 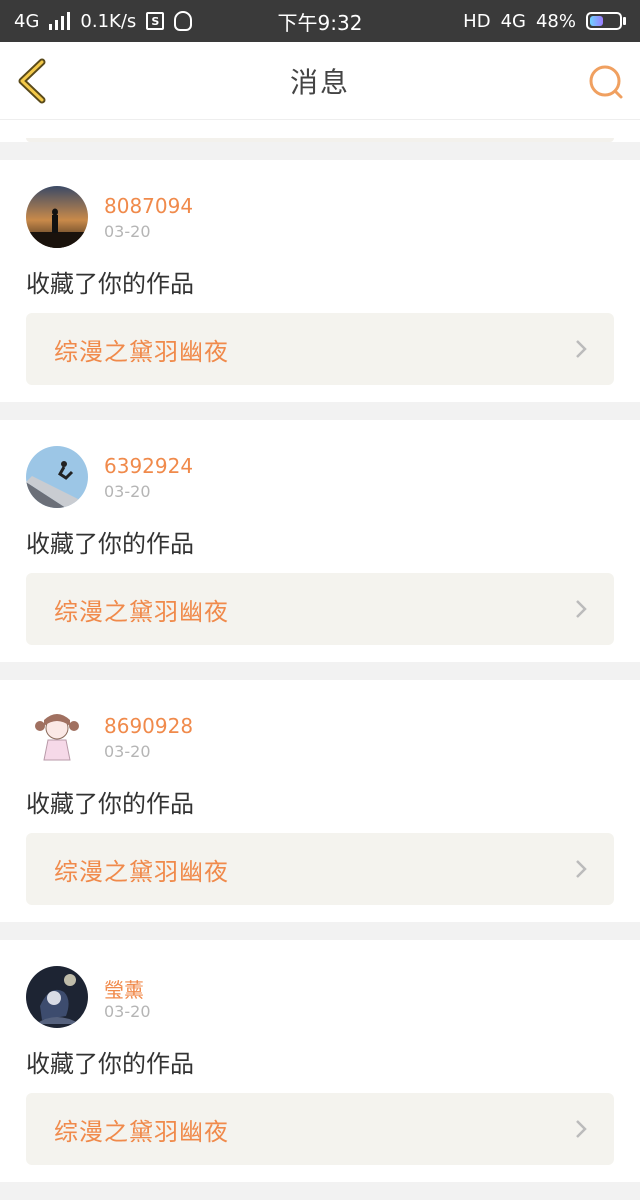 What do you see at coordinates (513, 21) in the screenshot?
I see `network-type-right: 4G` at bounding box center [513, 21].